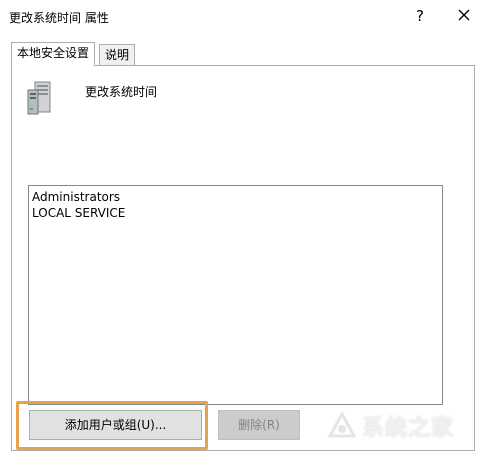  What do you see at coordinates (420, 16) in the screenshot?
I see `help-button: ?` at bounding box center [420, 16].